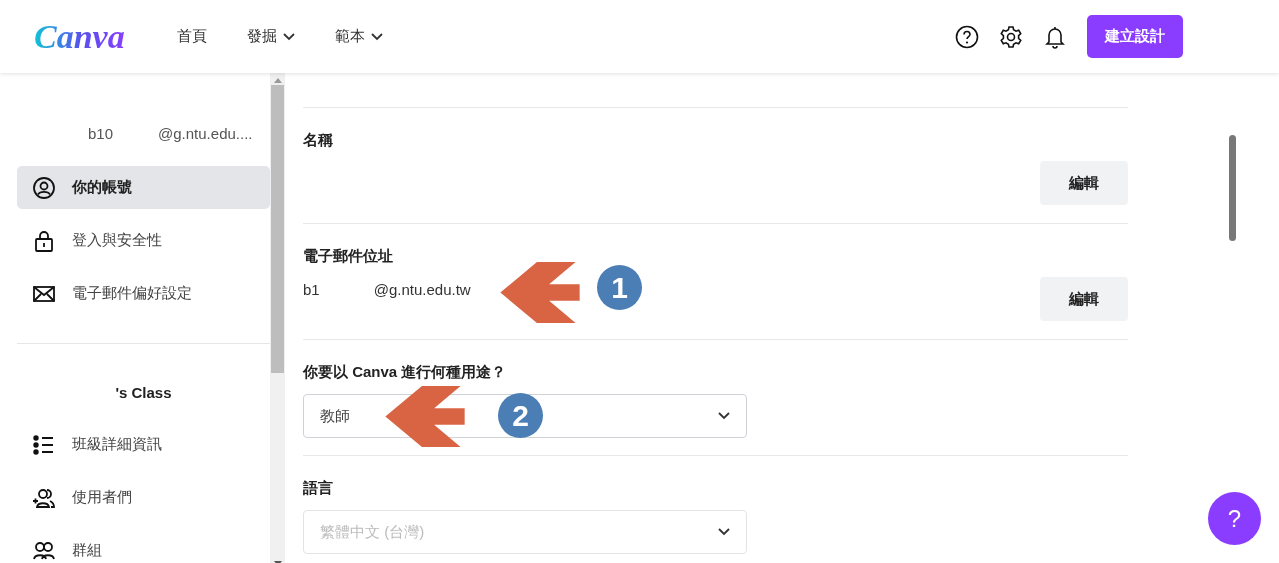 Image resolution: width=1279 pixels, height=563 pixels. Describe the element at coordinates (191, 36) in the screenshot. I see `nav-link: 首頁` at that location.